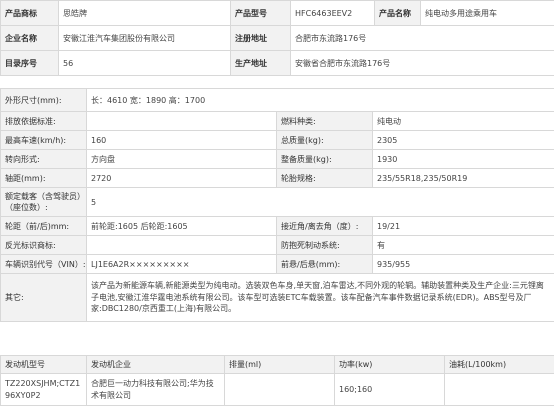 The width and height of the screenshot is (554, 408). I want to click on catalog-no-value: 56, so click(144, 63).